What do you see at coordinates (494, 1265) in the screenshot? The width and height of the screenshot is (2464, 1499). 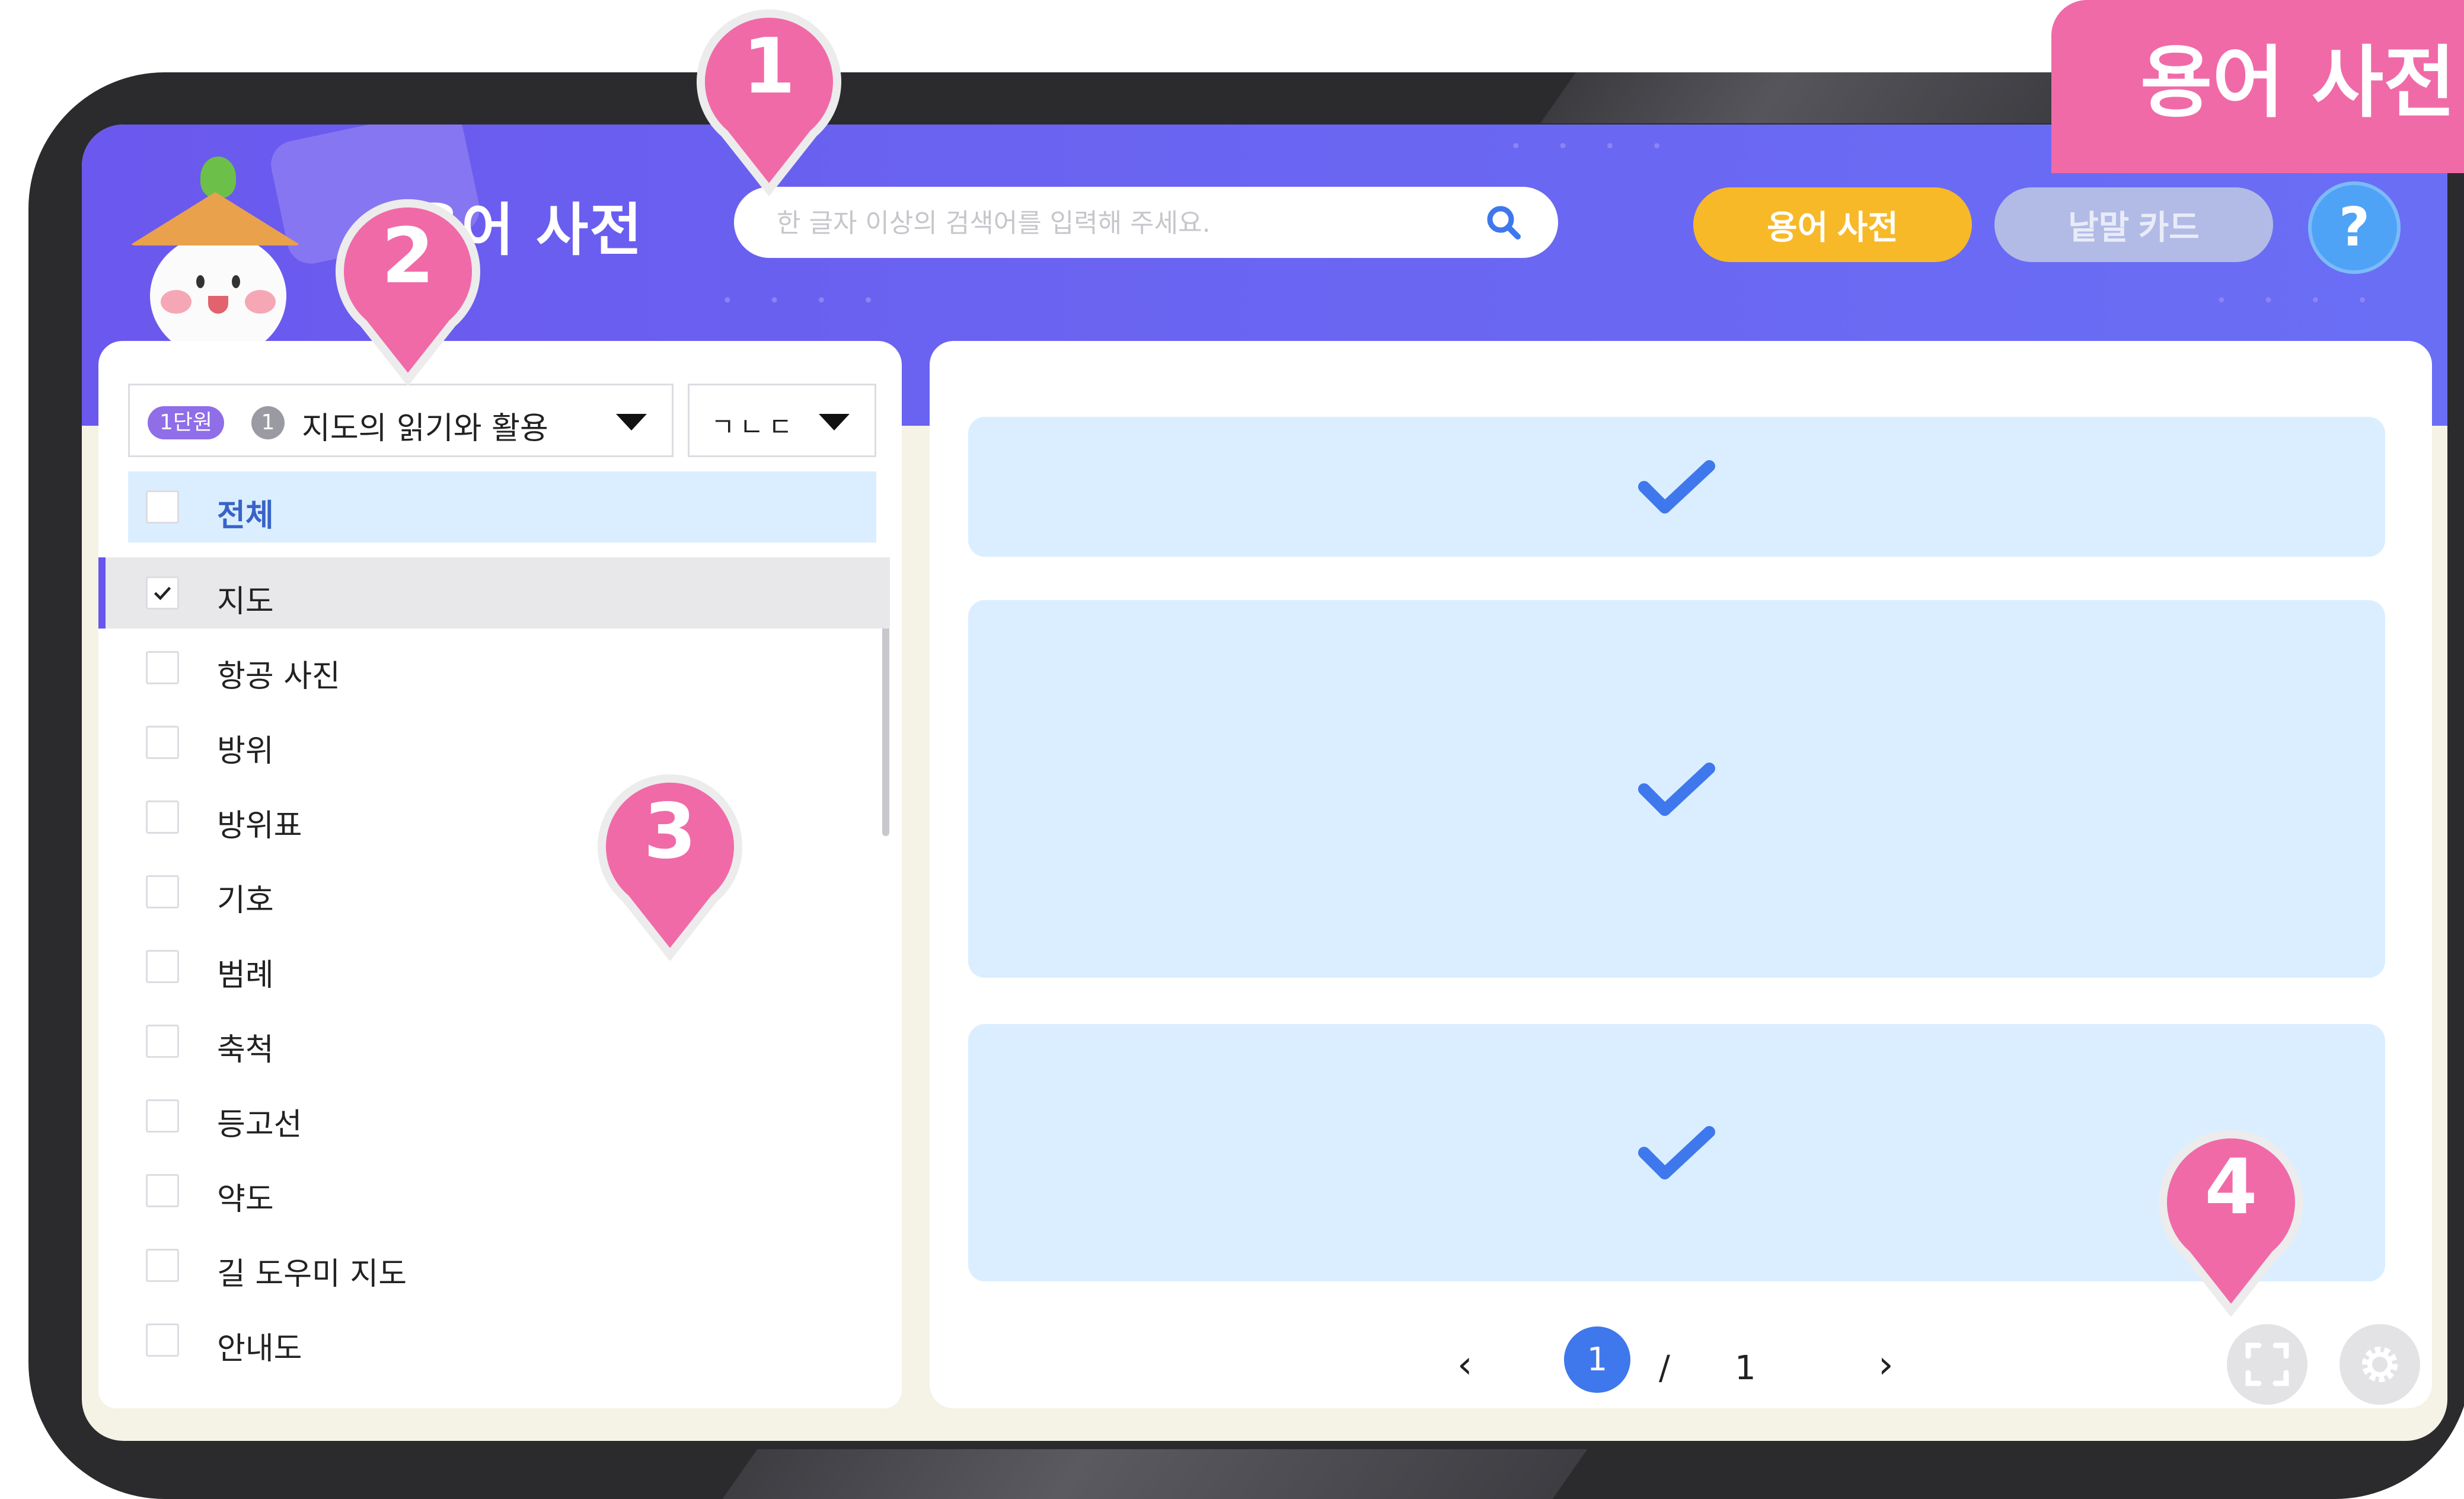 I see `term-list-item: 길 도우미 지도` at bounding box center [494, 1265].